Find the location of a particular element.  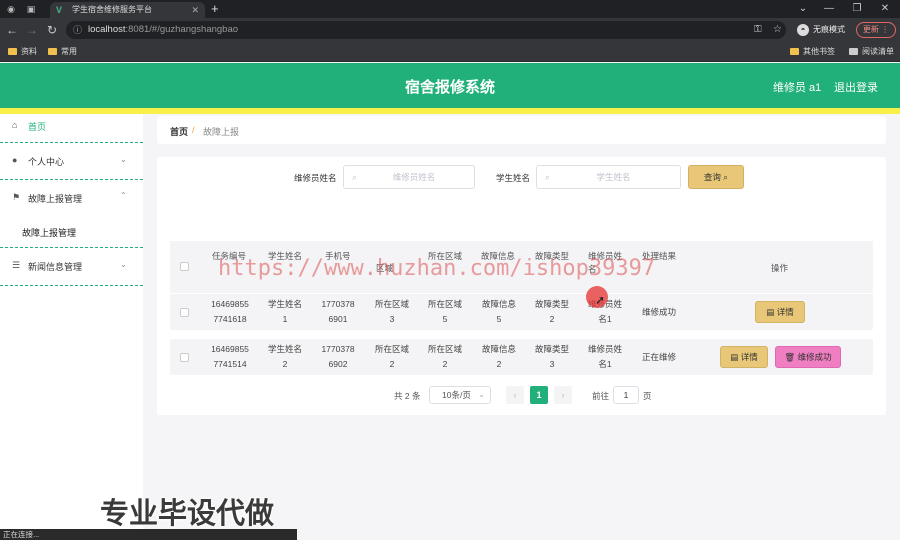

location-line: 5 is located at coordinates (445, 319).